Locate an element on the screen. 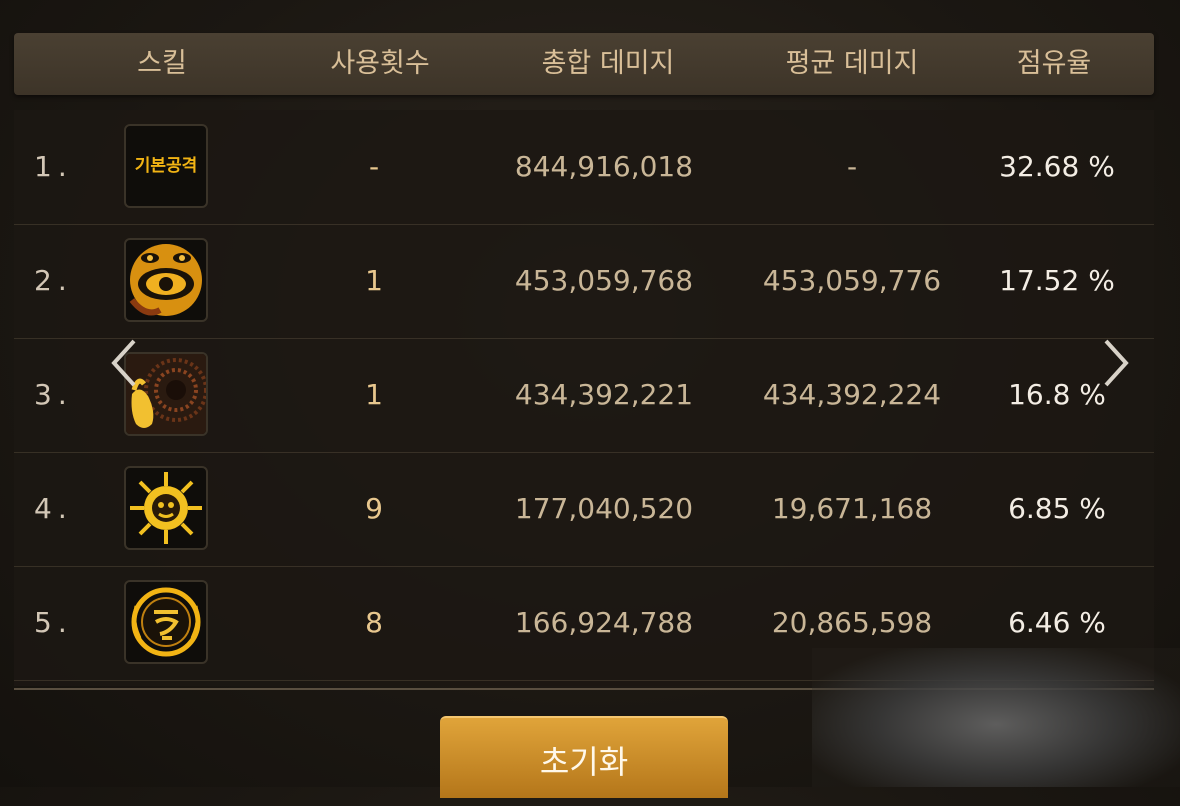 This screenshot has width=1180, height=806. total-damage: 434,392,221 is located at coordinates (604, 394).